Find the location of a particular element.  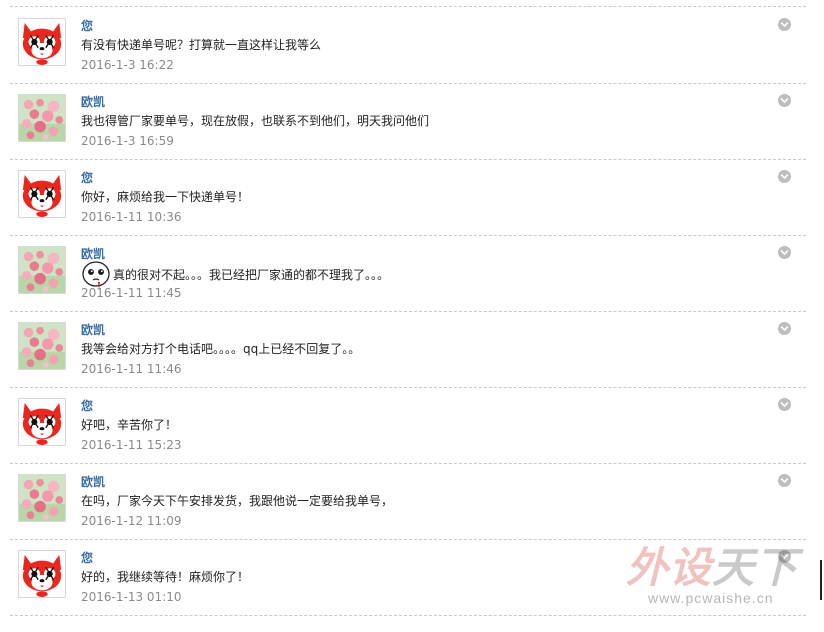

message-text-content: 你好，麻烦给我一下快递单号！ is located at coordinates (165, 197).